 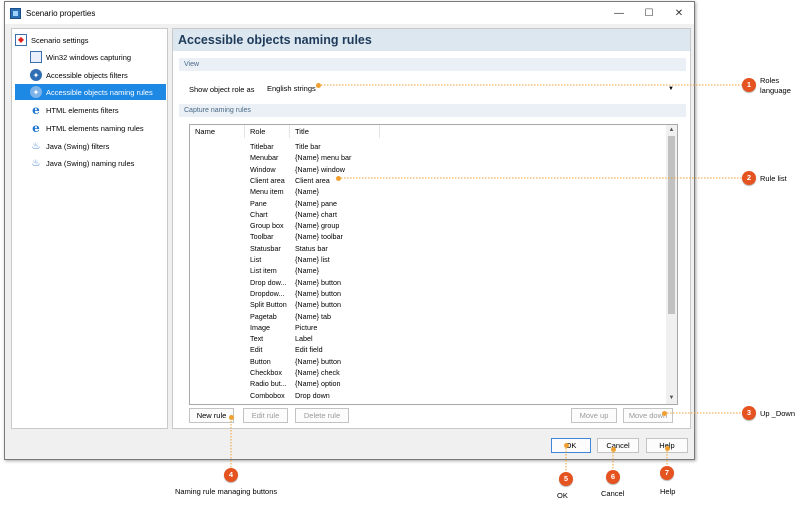 What do you see at coordinates (313, 316) in the screenshot?
I see `cell-title: {Name} tab` at bounding box center [313, 316].